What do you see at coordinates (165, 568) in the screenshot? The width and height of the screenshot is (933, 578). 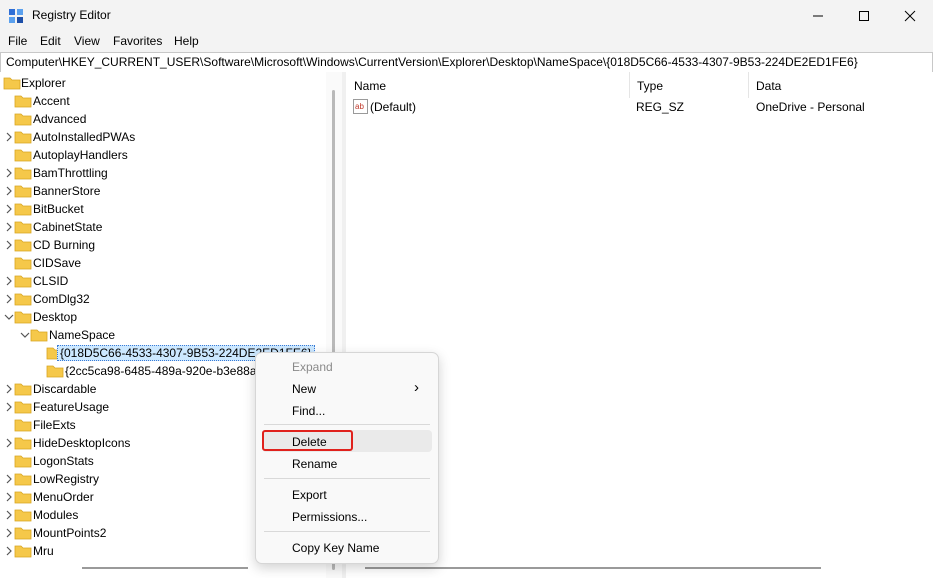 I see `tree-hscroll-thumb` at bounding box center [165, 568].